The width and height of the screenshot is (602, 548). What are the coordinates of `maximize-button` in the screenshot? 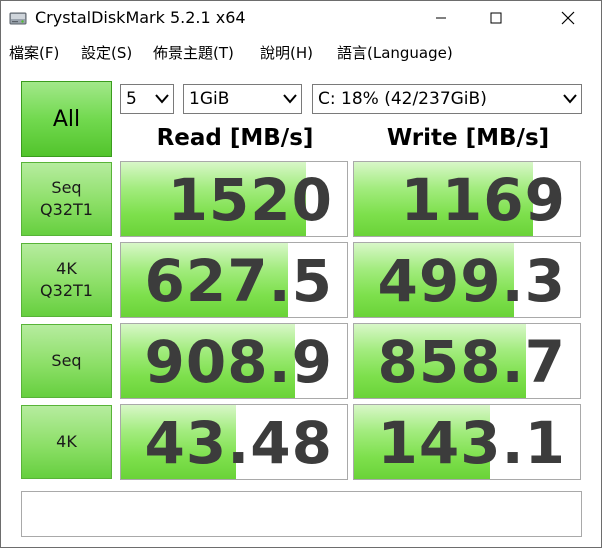 It's located at (496, 18).